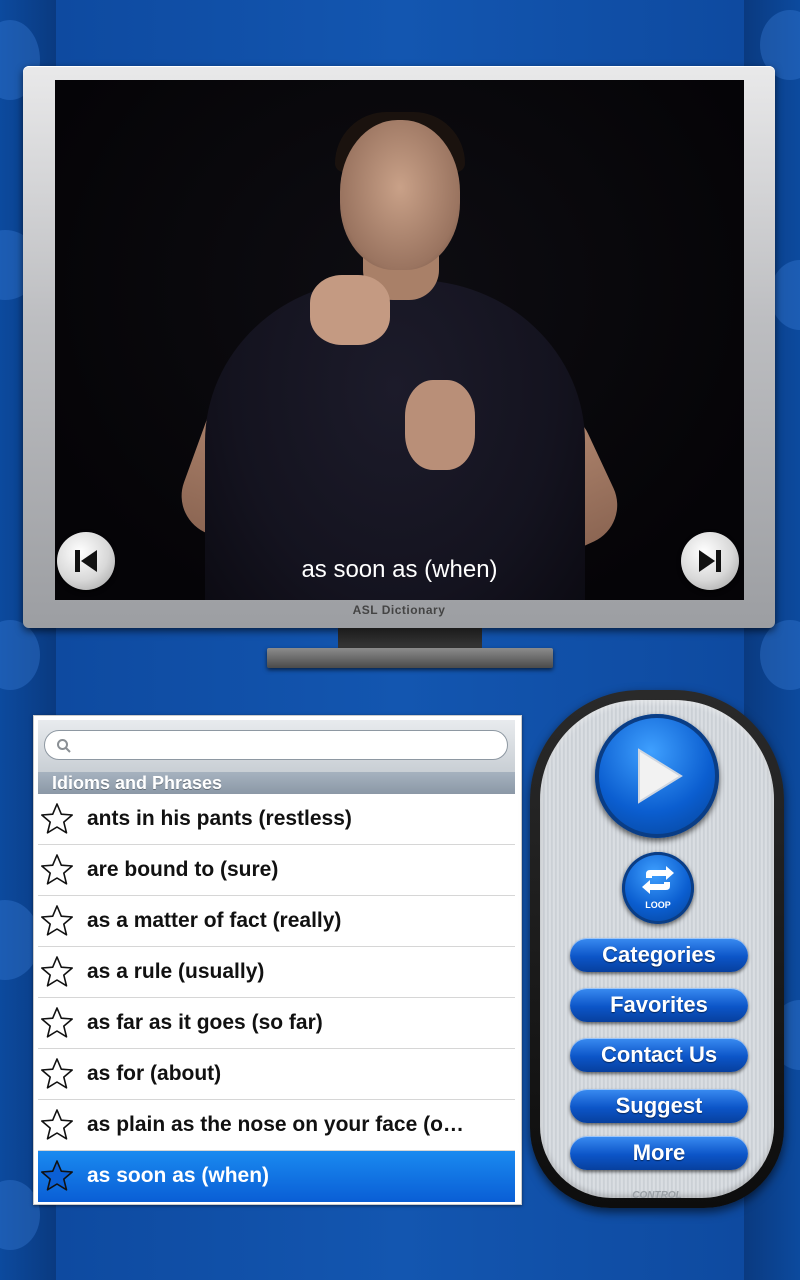 The height and width of the screenshot is (1280, 800). Describe the element at coordinates (399, 610) in the screenshot. I see `tv-brand-label: ASL Dictionary` at that location.